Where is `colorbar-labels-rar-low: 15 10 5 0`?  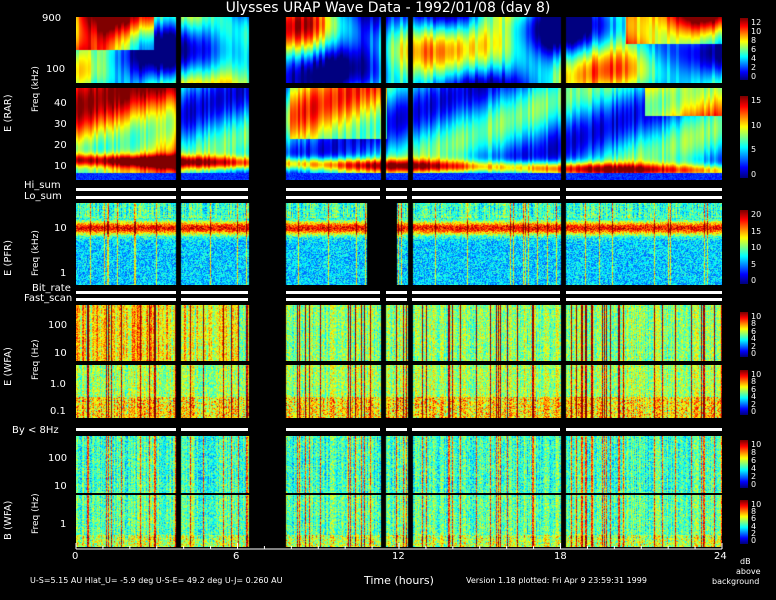 colorbar-labels-rar-low: 15 10 5 0 is located at coordinates (762, 137).